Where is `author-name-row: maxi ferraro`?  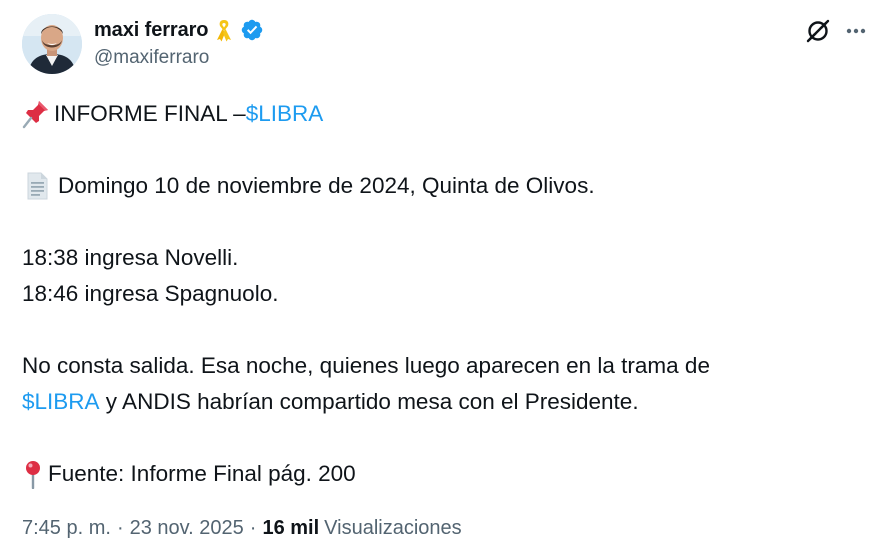 author-name-row: maxi ferraro is located at coordinates (179, 30).